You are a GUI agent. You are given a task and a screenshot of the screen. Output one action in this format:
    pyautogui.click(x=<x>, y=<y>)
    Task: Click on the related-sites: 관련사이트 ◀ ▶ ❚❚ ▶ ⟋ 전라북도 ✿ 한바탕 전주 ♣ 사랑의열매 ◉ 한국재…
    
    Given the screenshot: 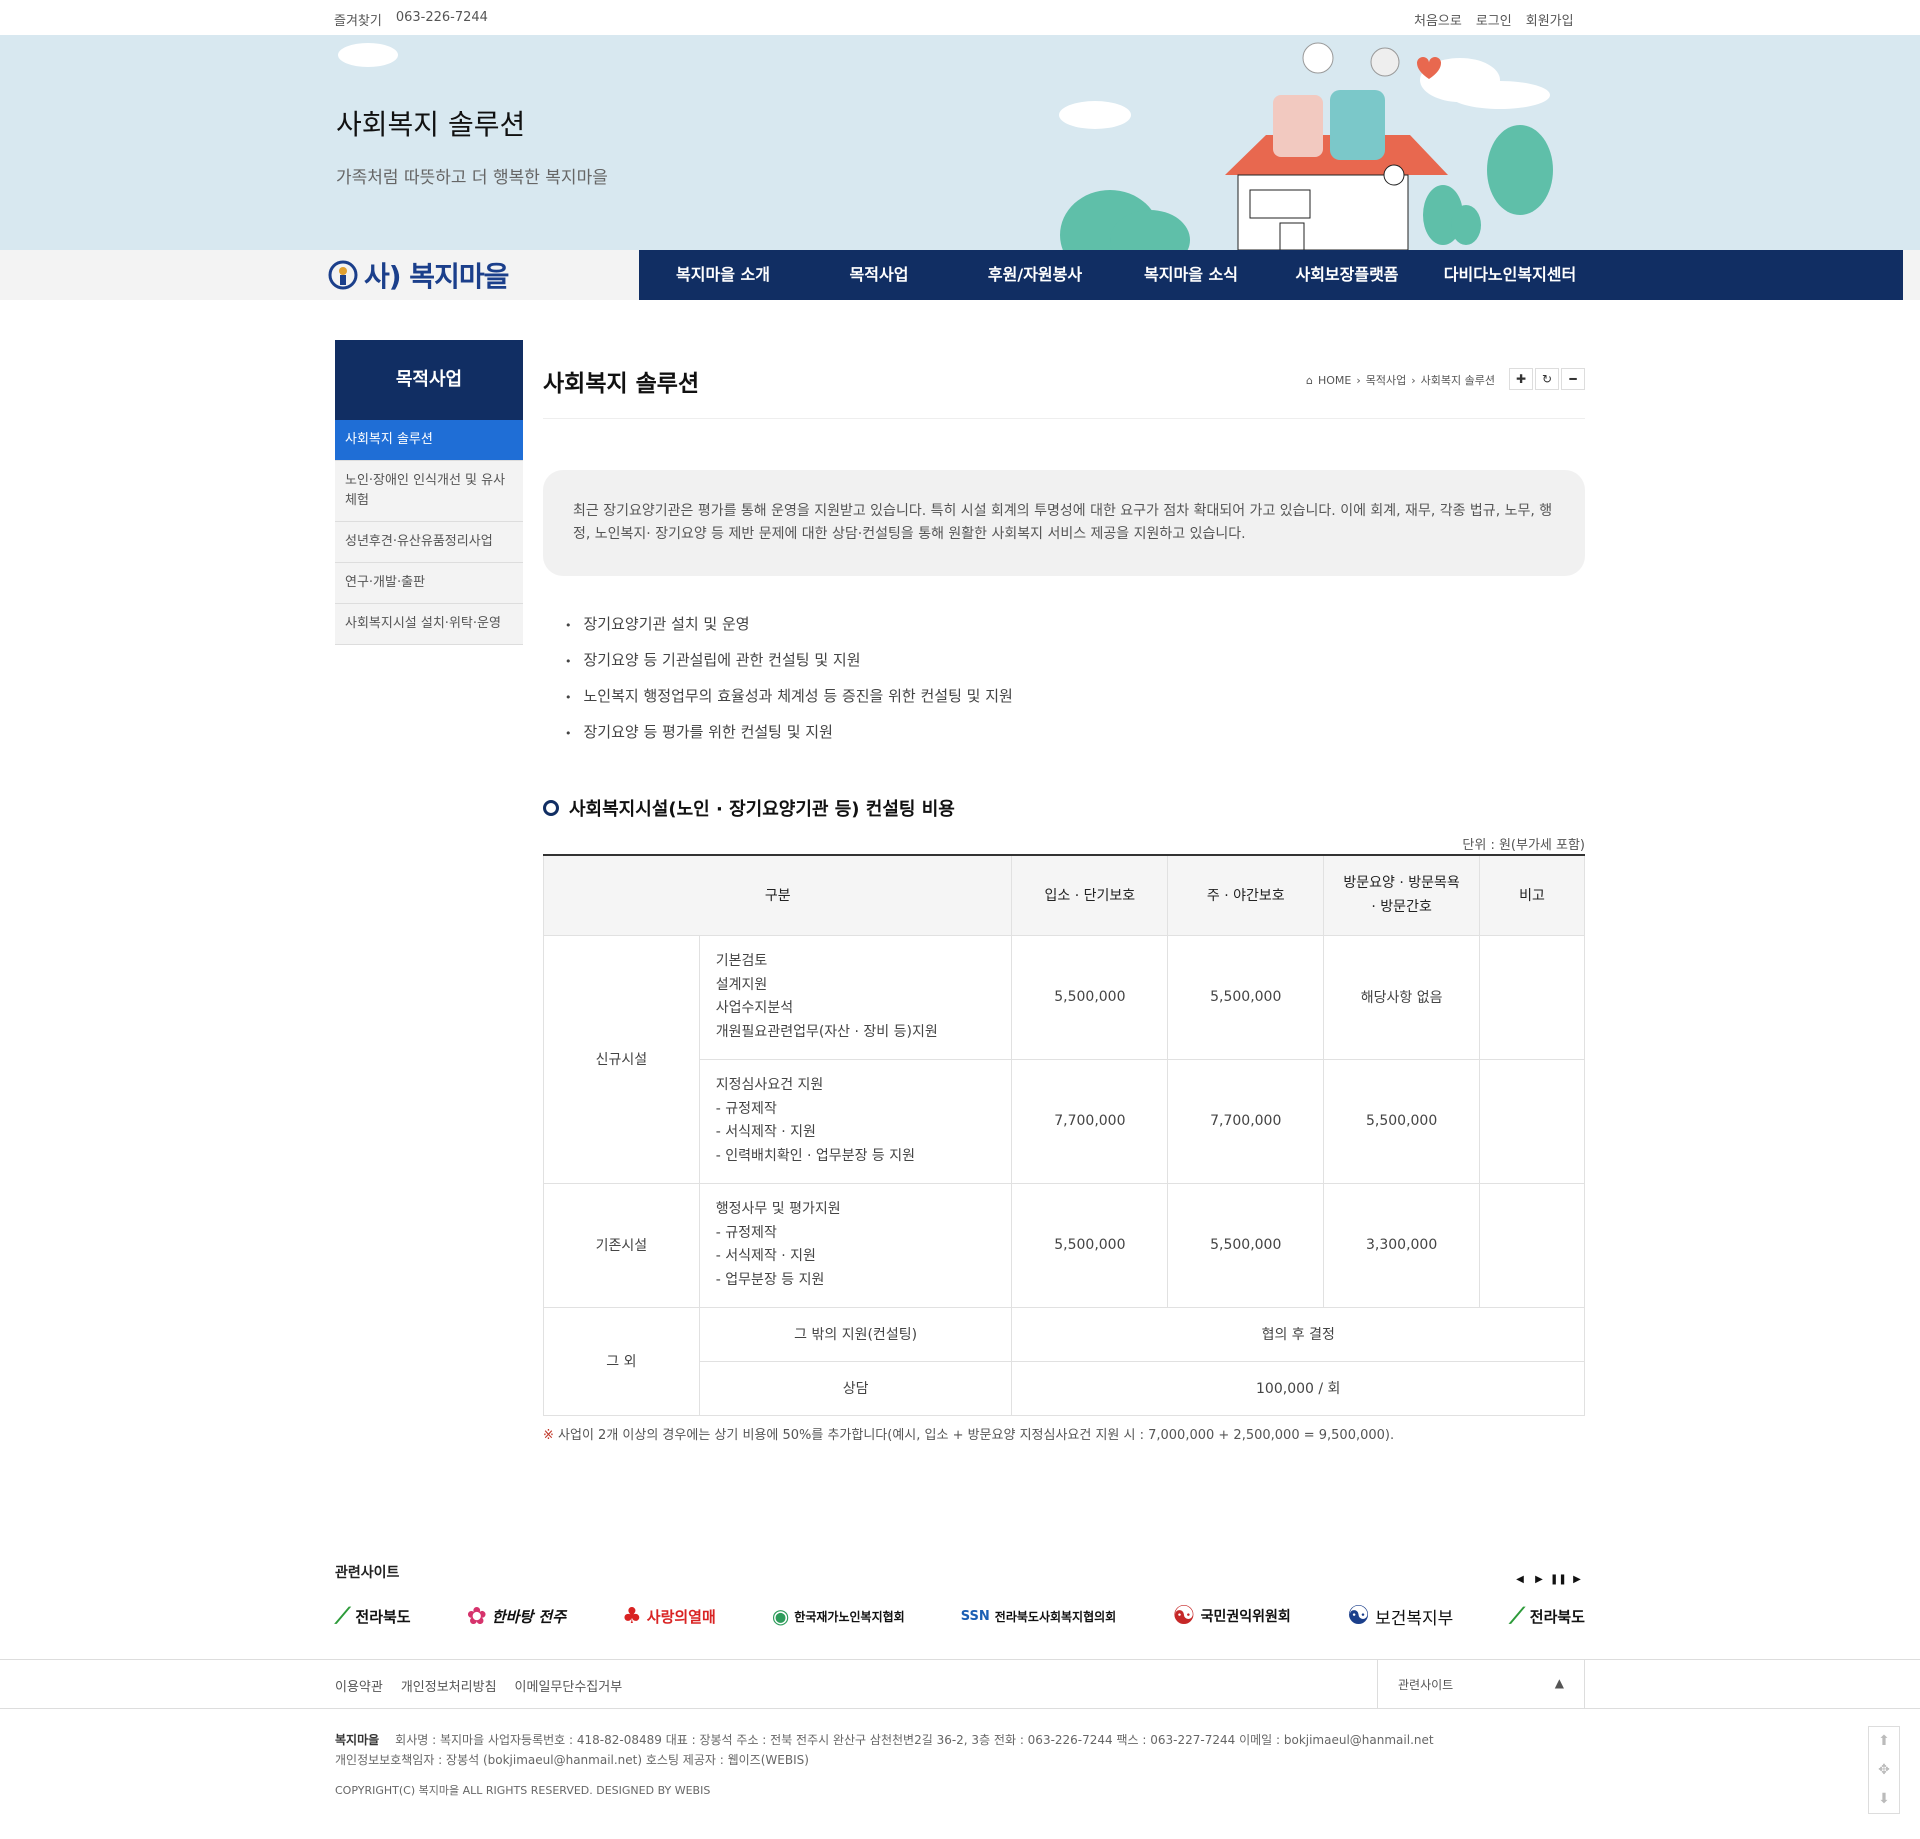 What is the action you would take?
    pyautogui.click(x=960, y=1596)
    